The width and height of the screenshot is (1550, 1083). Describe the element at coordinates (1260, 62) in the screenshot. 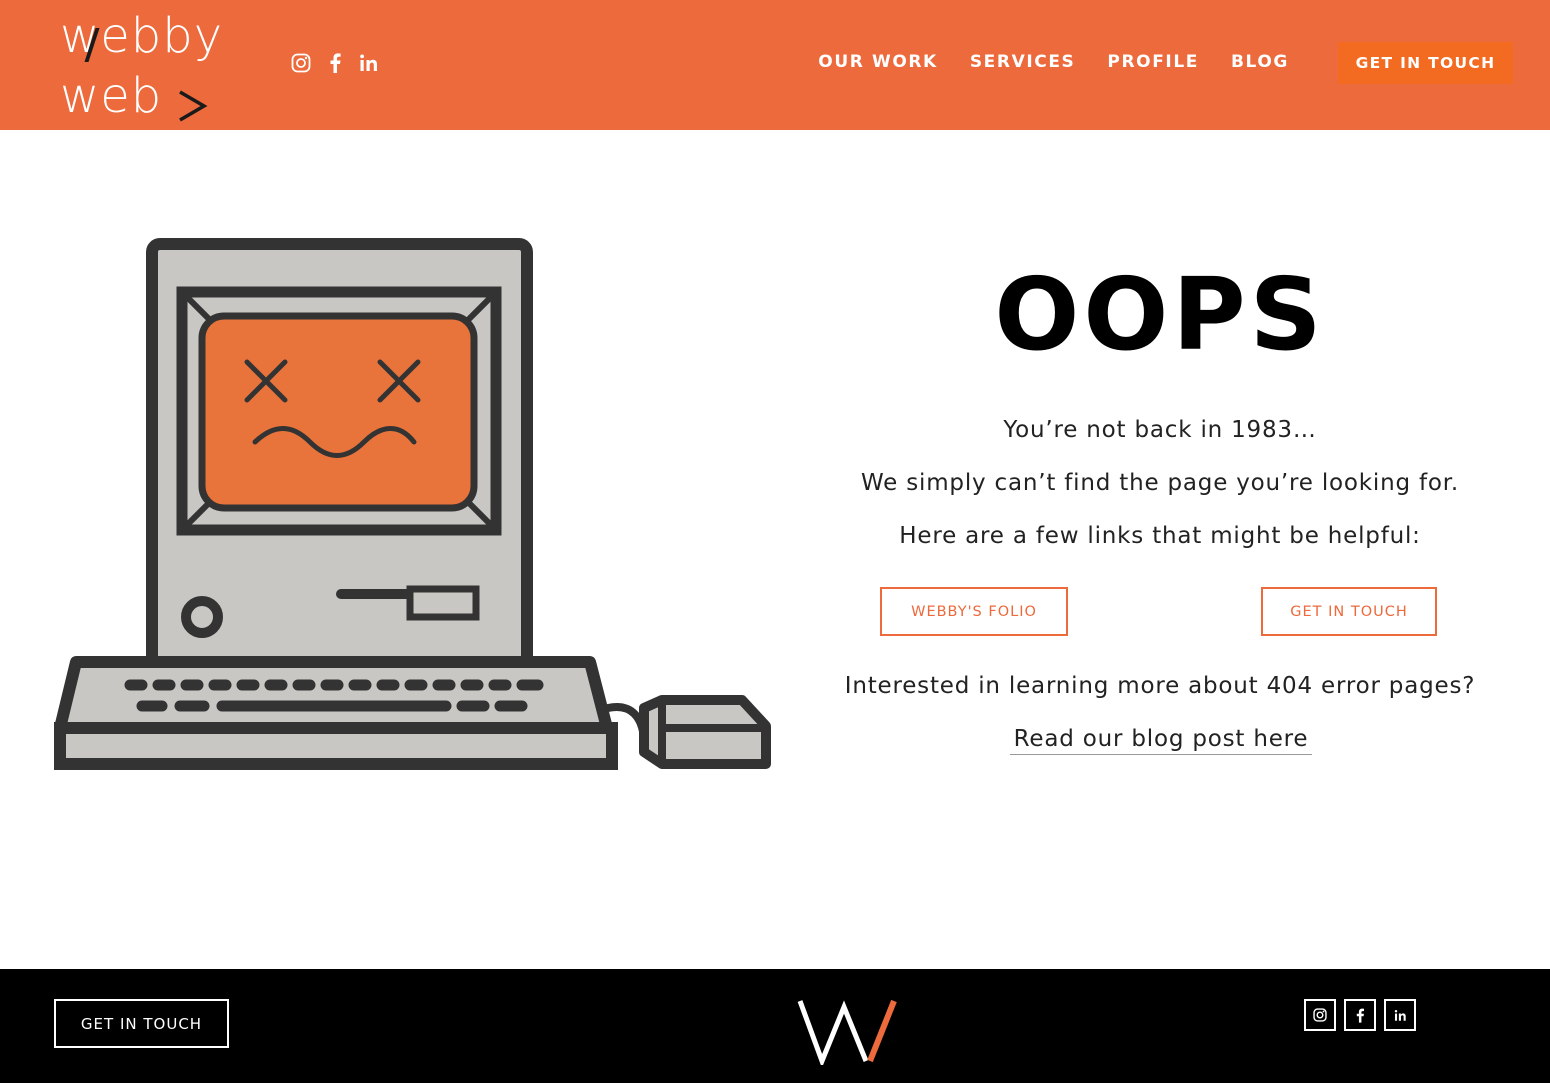

I see `nav-blog: BLOG` at that location.